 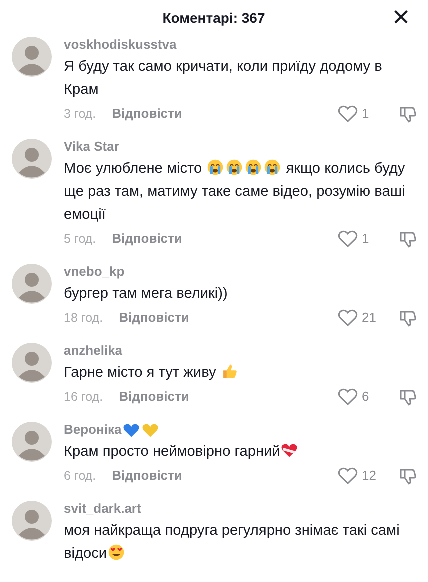 I want to click on heart-eyes-face-icon, so click(x=117, y=552).